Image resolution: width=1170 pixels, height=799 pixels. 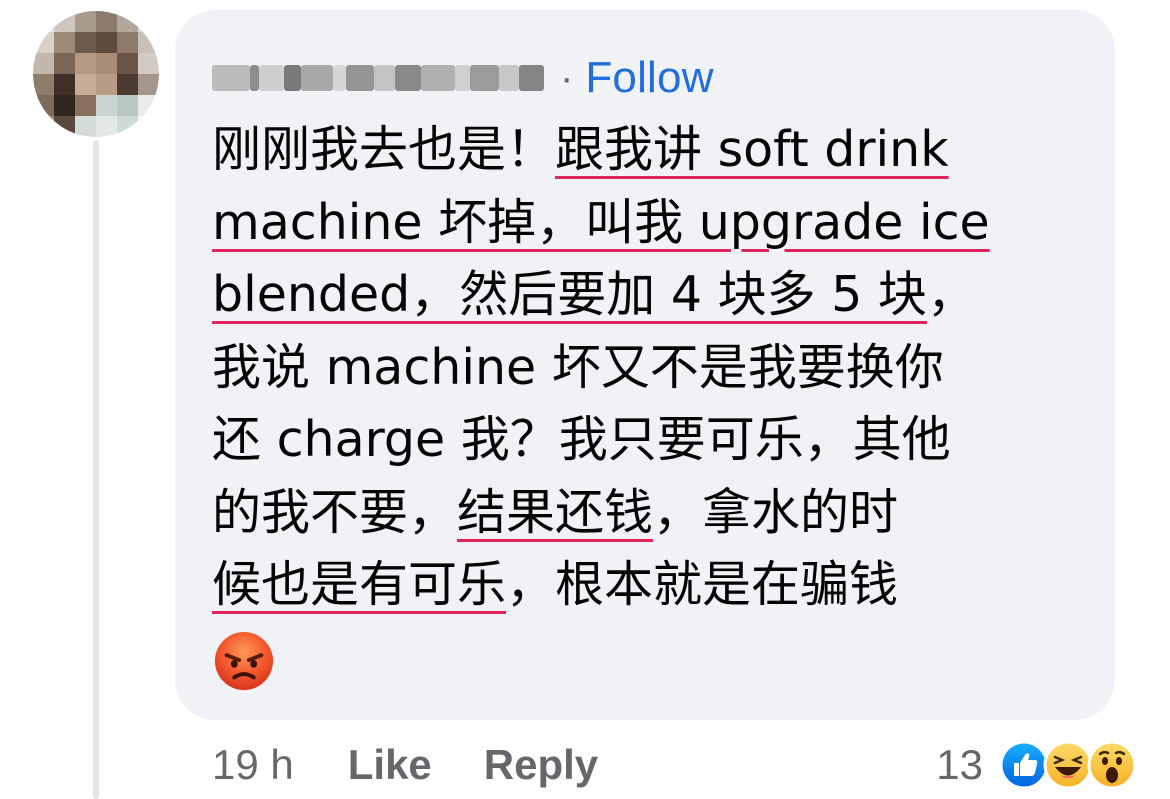 I want to click on comment-header: · Follow, so click(x=463, y=78).